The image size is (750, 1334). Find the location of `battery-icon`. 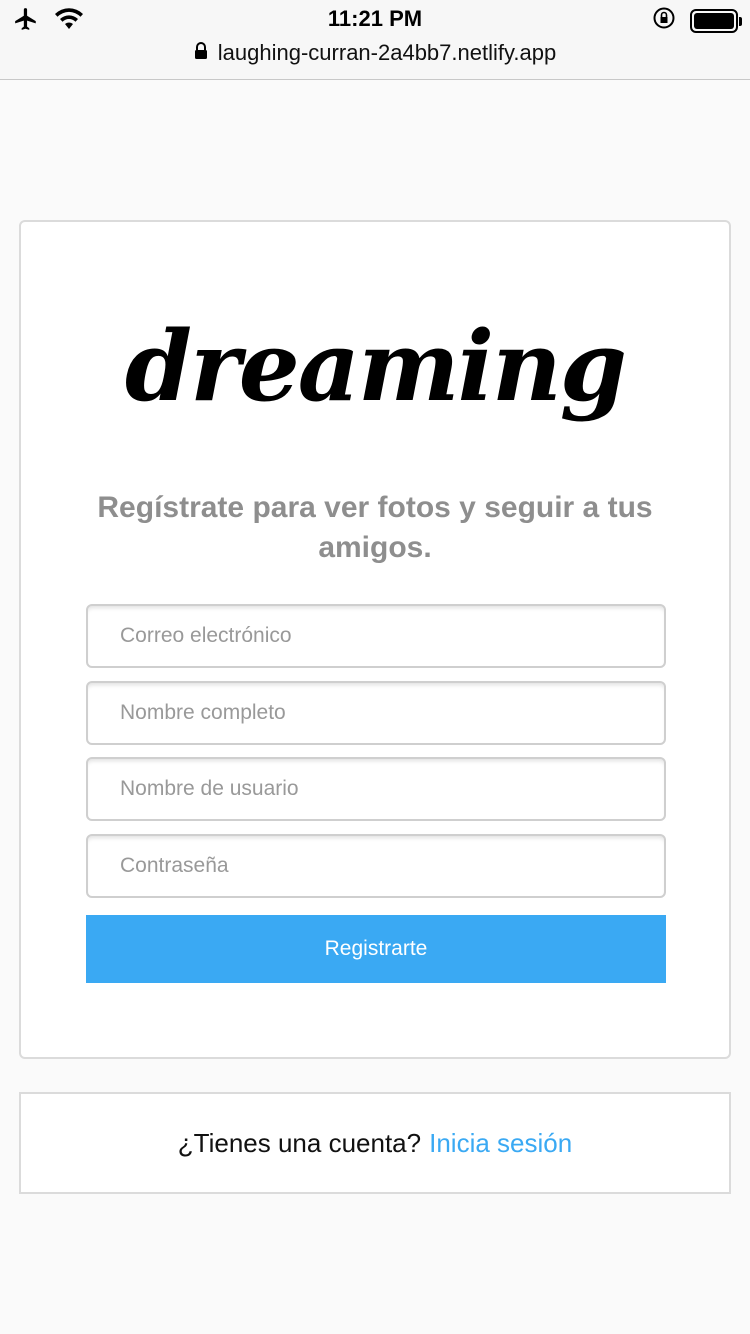

battery-icon is located at coordinates (716, 20).